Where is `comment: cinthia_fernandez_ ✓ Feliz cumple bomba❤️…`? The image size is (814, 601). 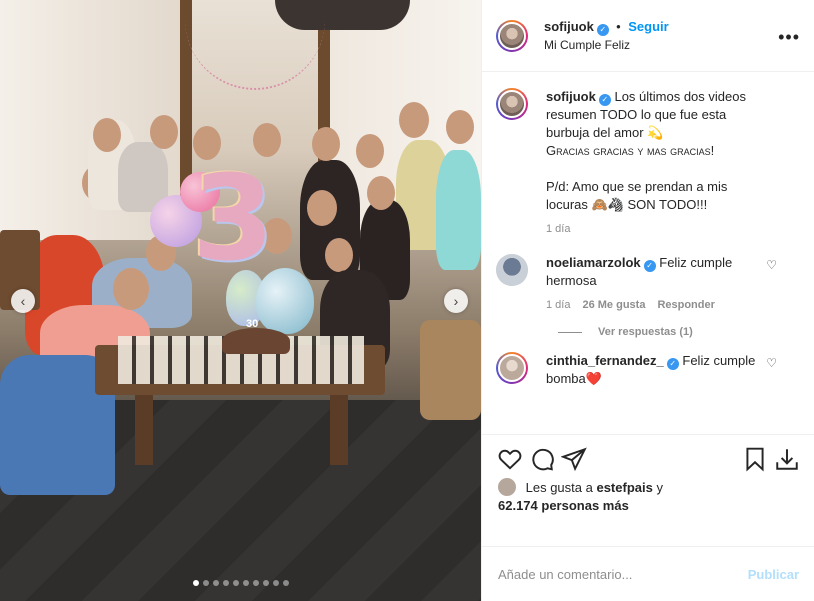 comment: cinthia_fernandez_ ✓ Feliz cumple bomba❤️… is located at coordinates (647, 370).